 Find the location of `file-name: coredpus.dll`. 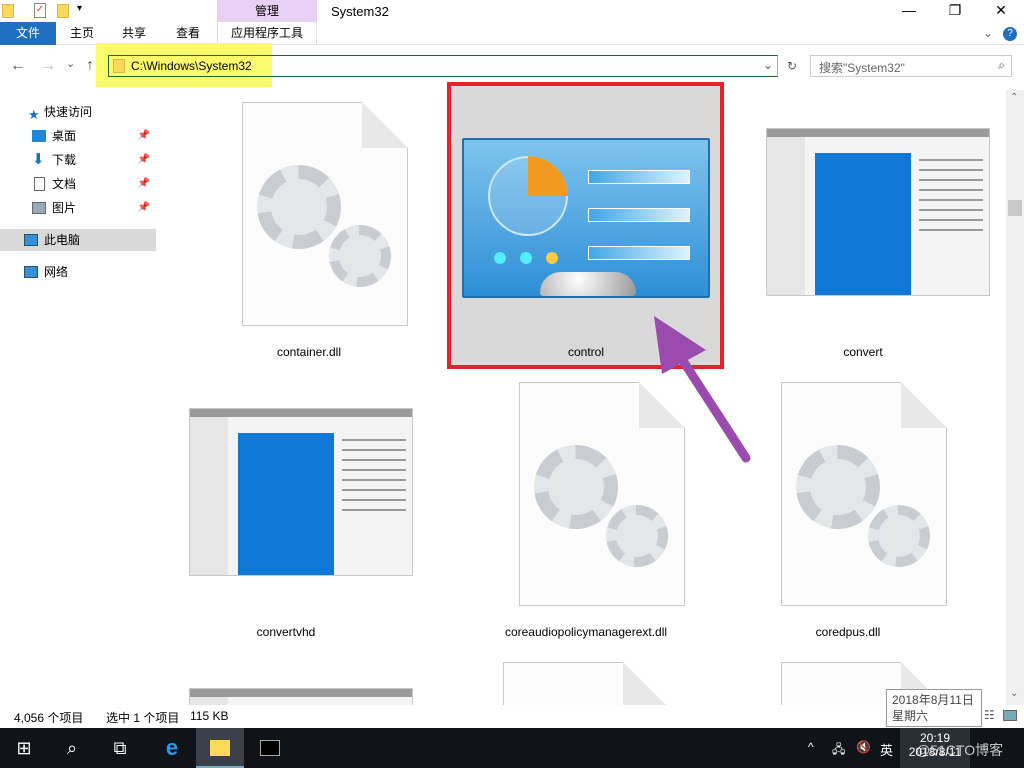

file-name: coredpus.dll is located at coordinates (848, 632).